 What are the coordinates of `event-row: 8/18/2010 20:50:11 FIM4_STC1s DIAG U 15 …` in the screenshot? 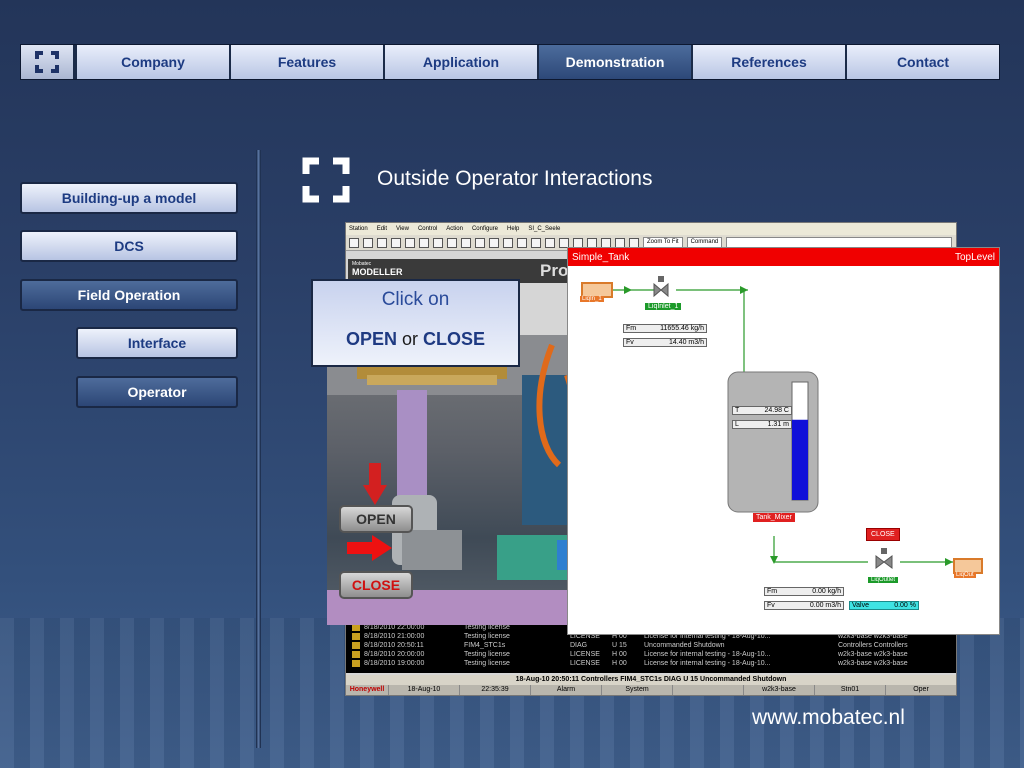 It's located at (651, 645).